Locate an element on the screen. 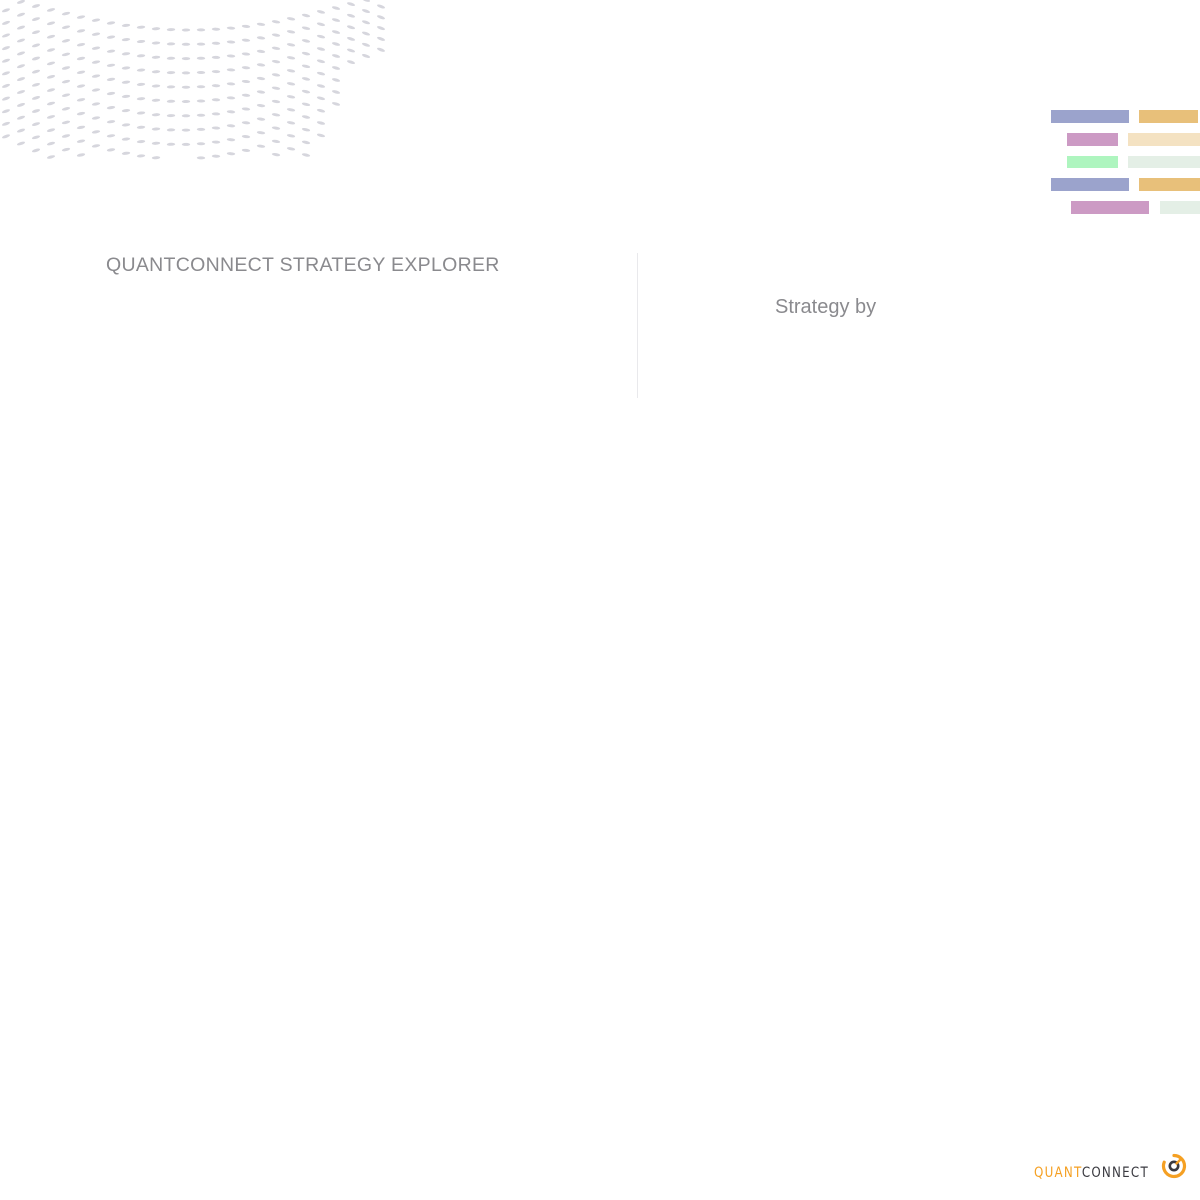  dotted-wave-graphic is located at coordinates (193, 80).